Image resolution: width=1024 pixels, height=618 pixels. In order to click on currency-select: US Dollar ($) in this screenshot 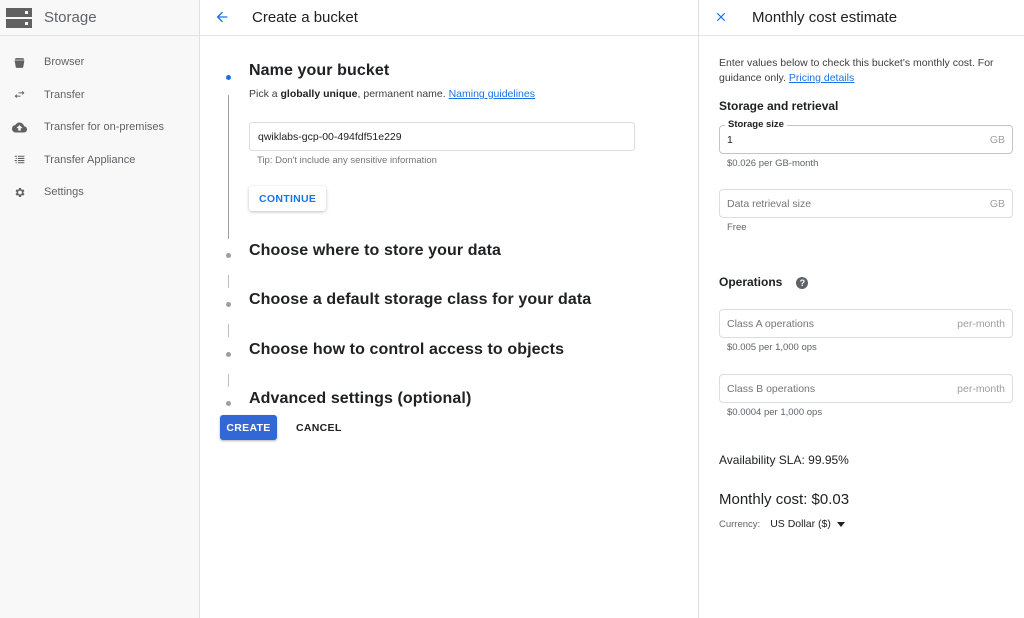, I will do `click(807, 524)`.